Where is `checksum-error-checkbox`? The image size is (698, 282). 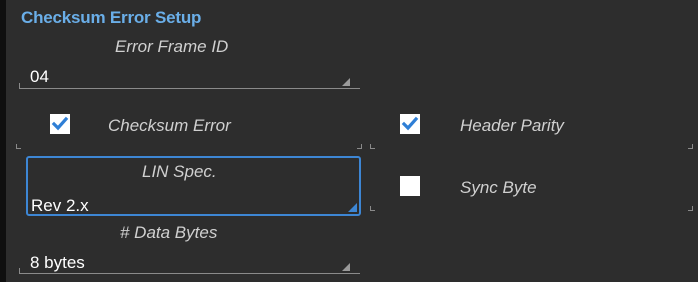 checksum-error-checkbox is located at coordinates (60, 124).